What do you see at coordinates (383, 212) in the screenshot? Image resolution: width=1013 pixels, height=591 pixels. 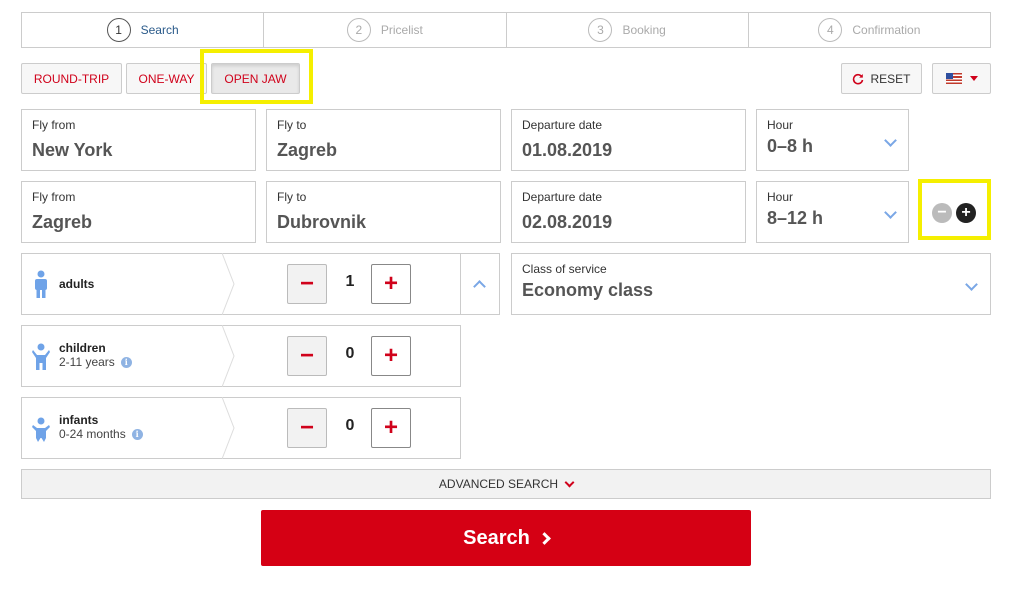 I see `fly-to-field-2: Fly to Dubrovnik` at bounding box center [383, 212].